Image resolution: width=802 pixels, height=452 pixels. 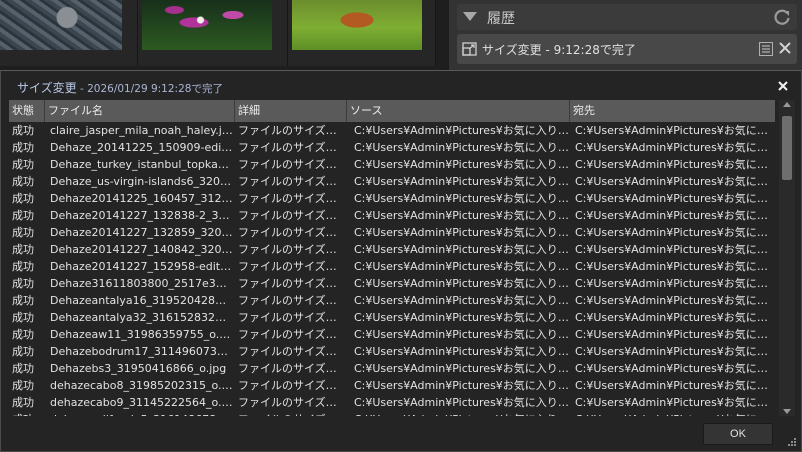 What do you see at coordinates (501, 19) in the screenshot?
I see `history-title: 履歴` at bounding box center [501, 19].